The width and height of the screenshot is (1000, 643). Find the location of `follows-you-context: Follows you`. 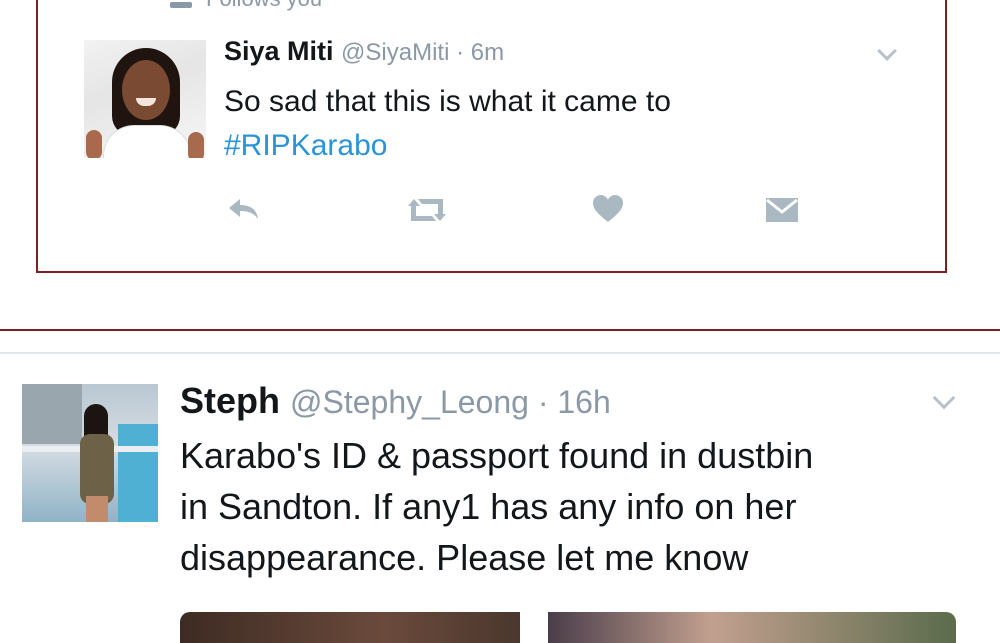

follows-you-context: Follows you is located at coordinates (246, 6).